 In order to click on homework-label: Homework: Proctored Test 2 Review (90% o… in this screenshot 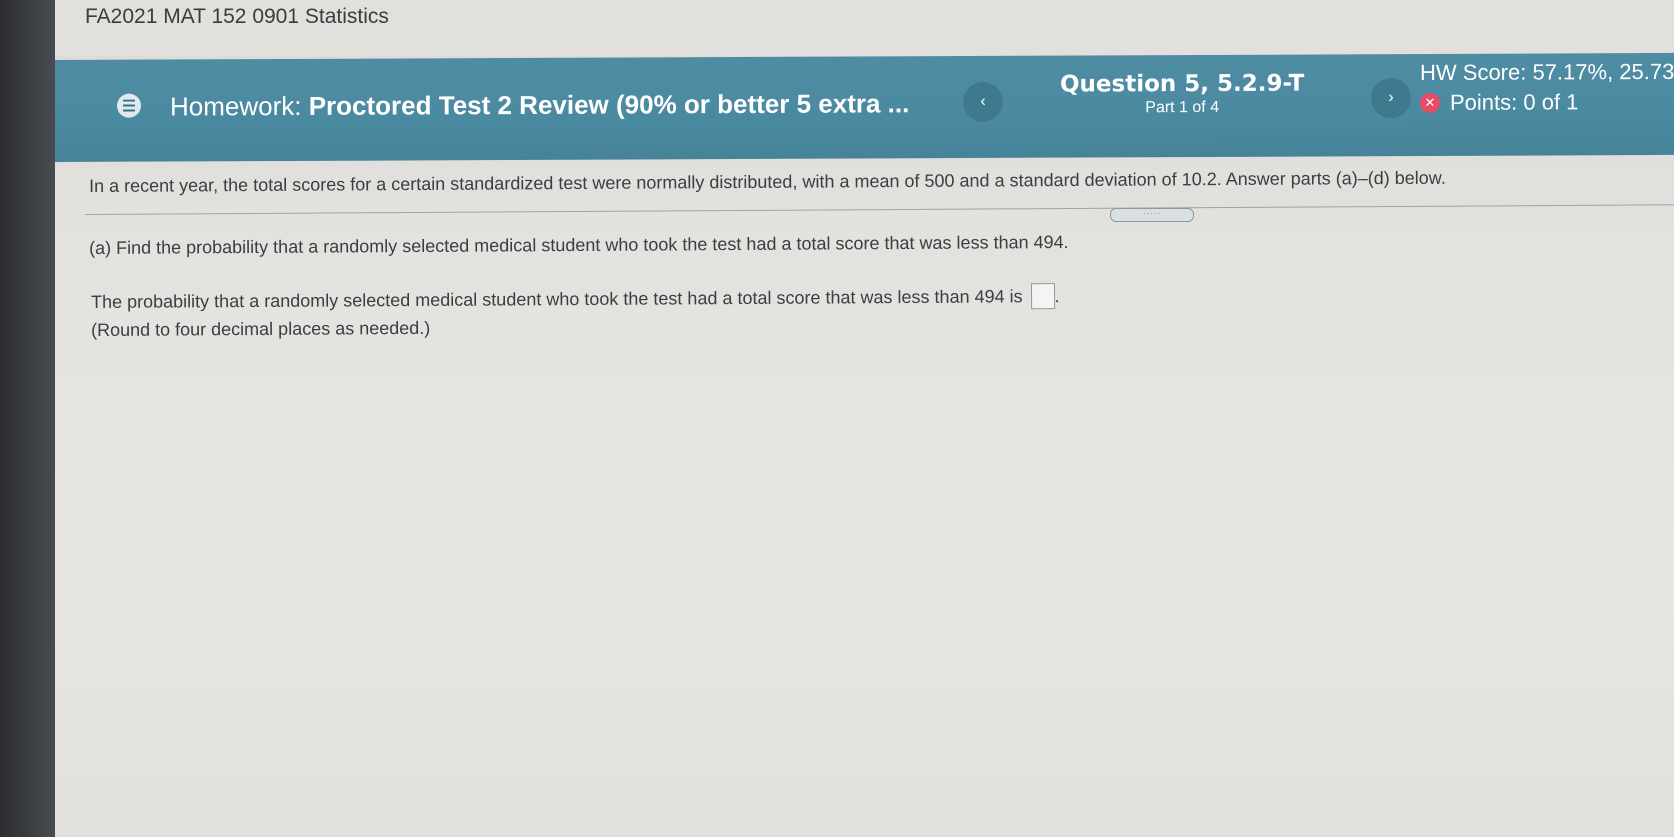, I will do `click(539, 105)`.